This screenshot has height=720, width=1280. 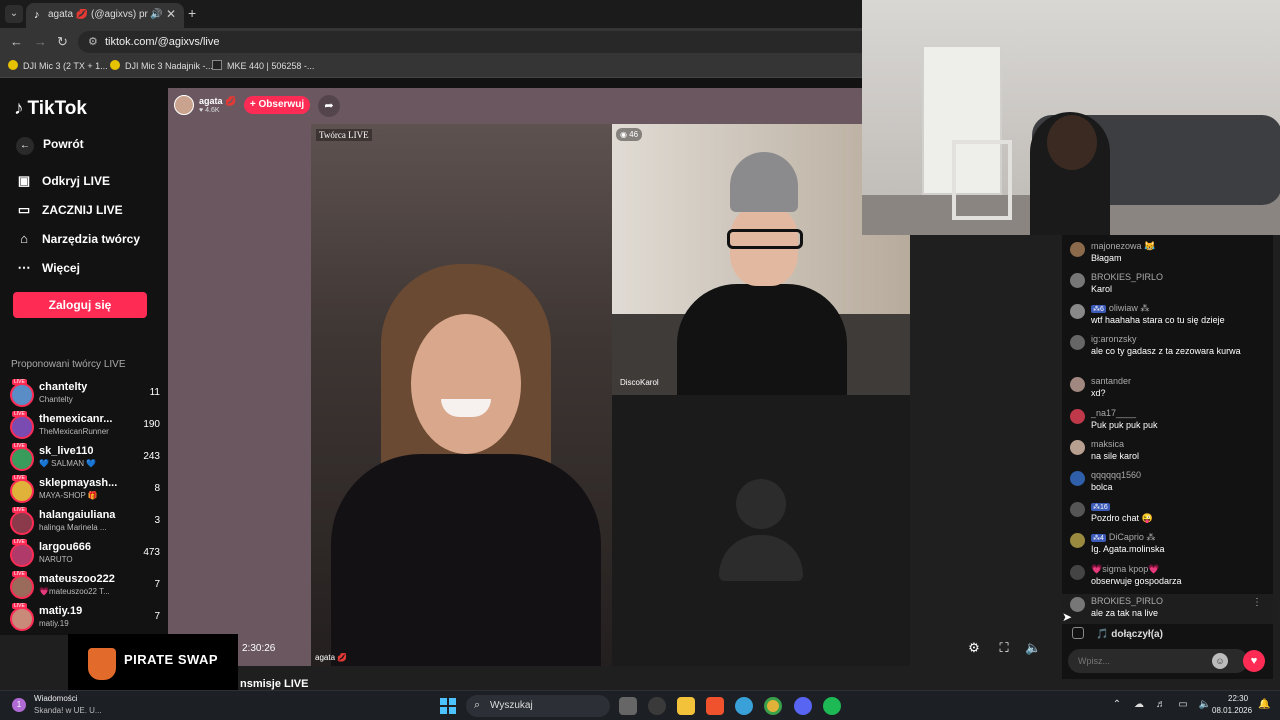 I want to click on notification-bell-icon: 🔔, so click(x=1264, y=704).